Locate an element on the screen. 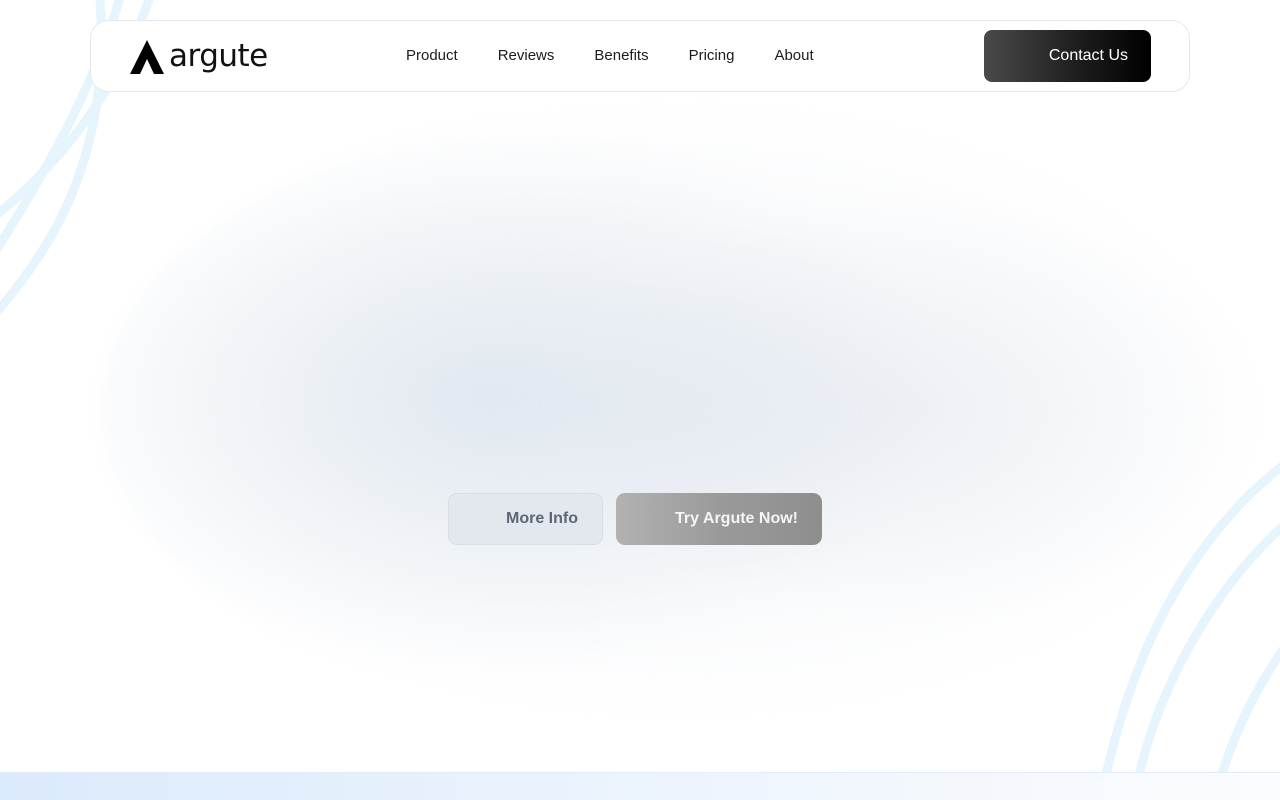 This screenshot has height=800, width=1280. brand-logo: argute is located at coordinates (198, 57).